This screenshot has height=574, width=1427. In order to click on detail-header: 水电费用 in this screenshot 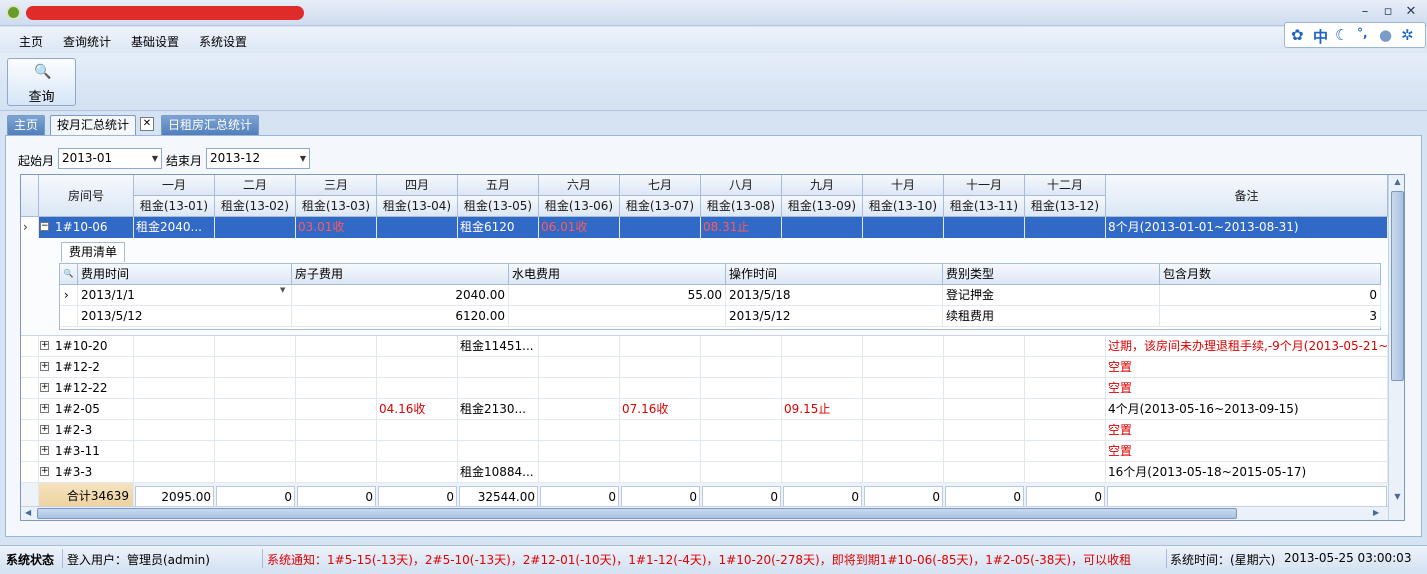, I will do `click(617, 274)`.